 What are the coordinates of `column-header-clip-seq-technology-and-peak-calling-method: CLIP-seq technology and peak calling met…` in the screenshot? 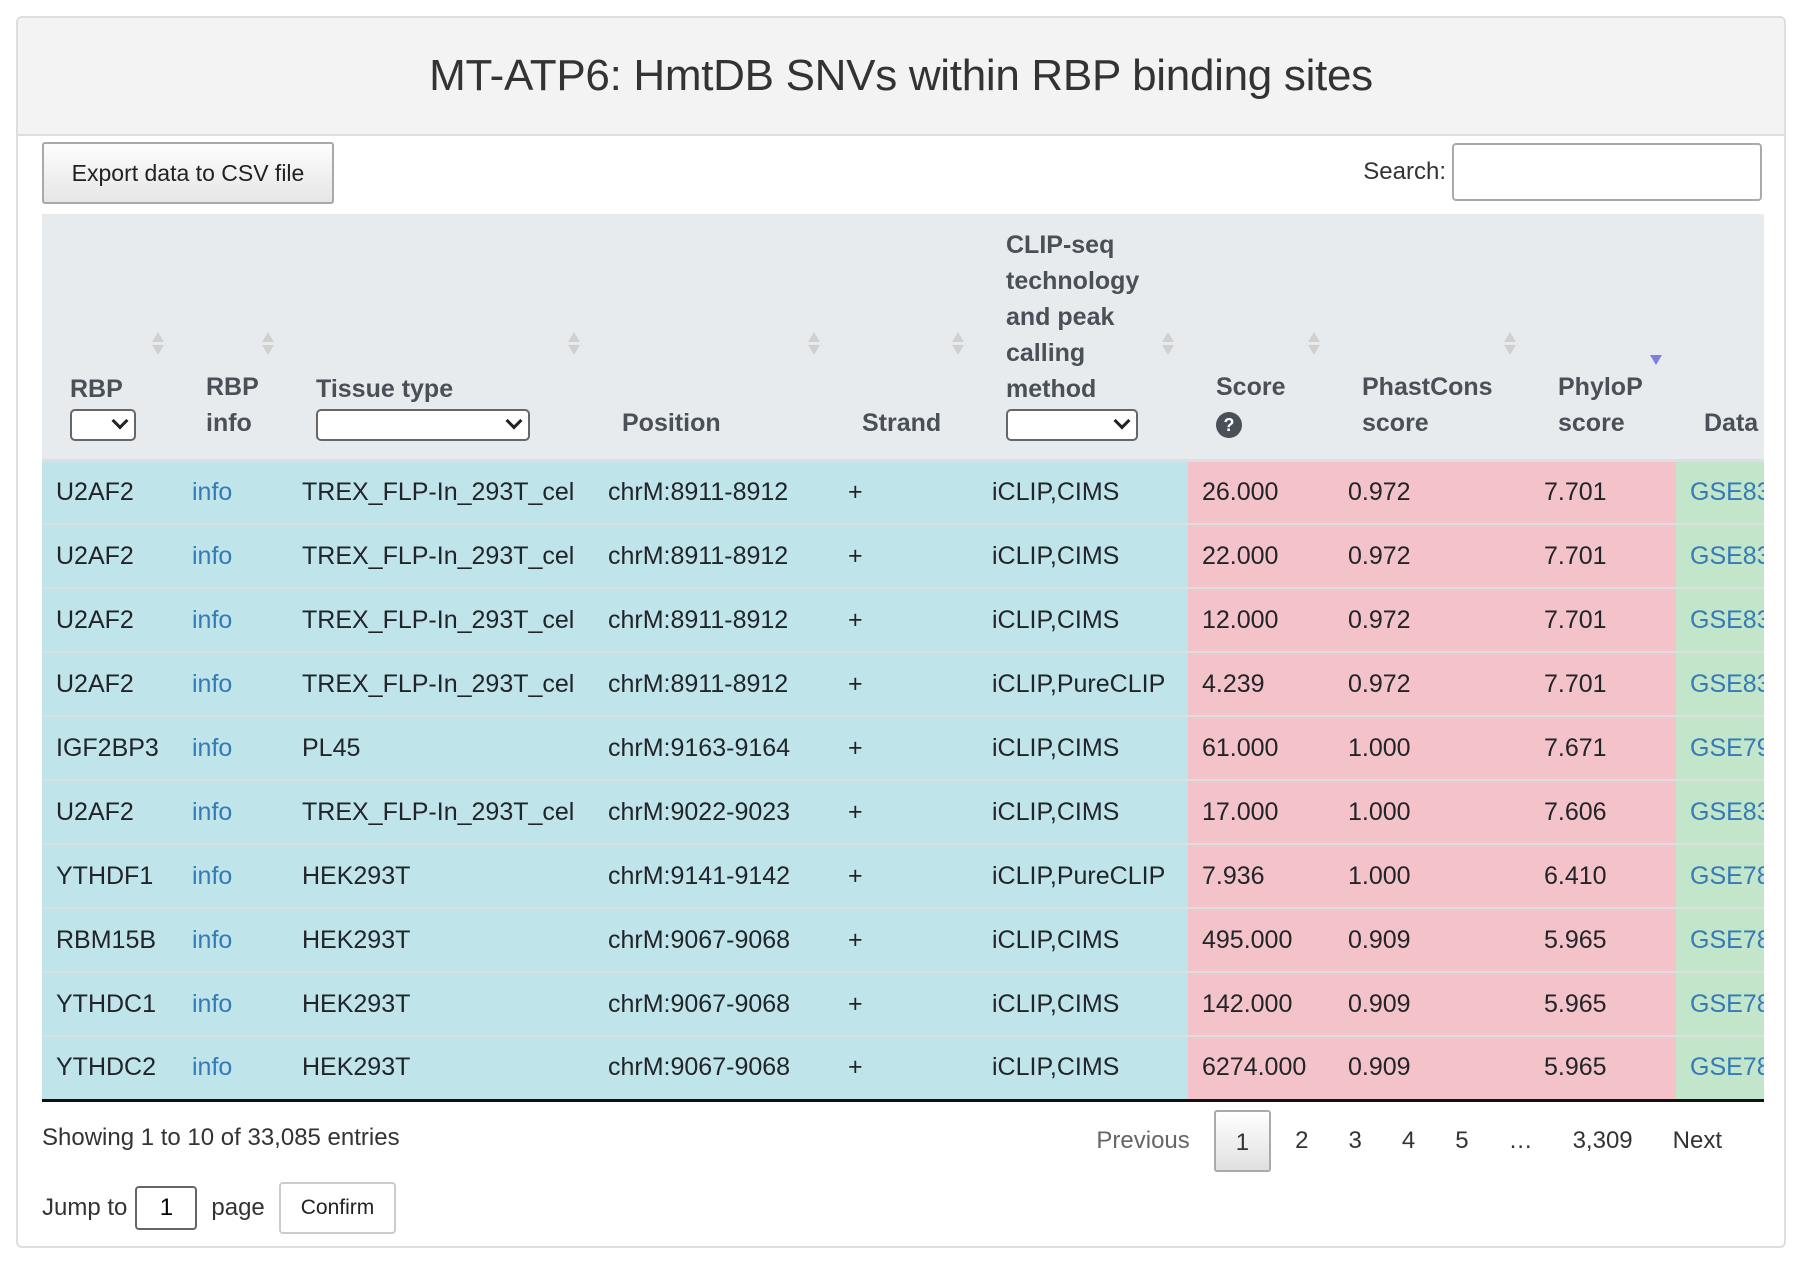 It's located at (1083, 338).